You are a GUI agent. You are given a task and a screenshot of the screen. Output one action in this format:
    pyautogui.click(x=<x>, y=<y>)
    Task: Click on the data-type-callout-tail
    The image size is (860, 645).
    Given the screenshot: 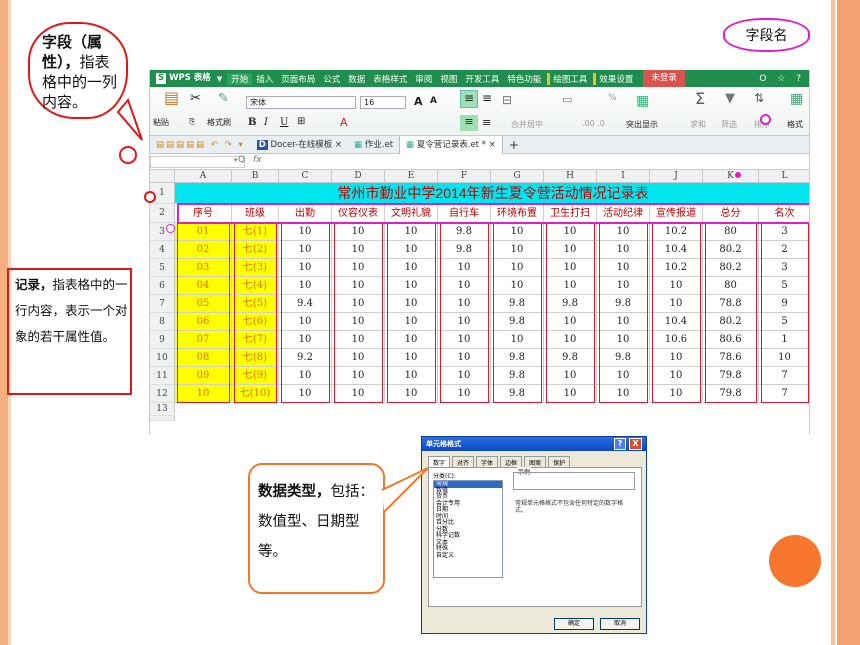 What is the action you would take?
    pyautogui.click(x=405, y=490)
    